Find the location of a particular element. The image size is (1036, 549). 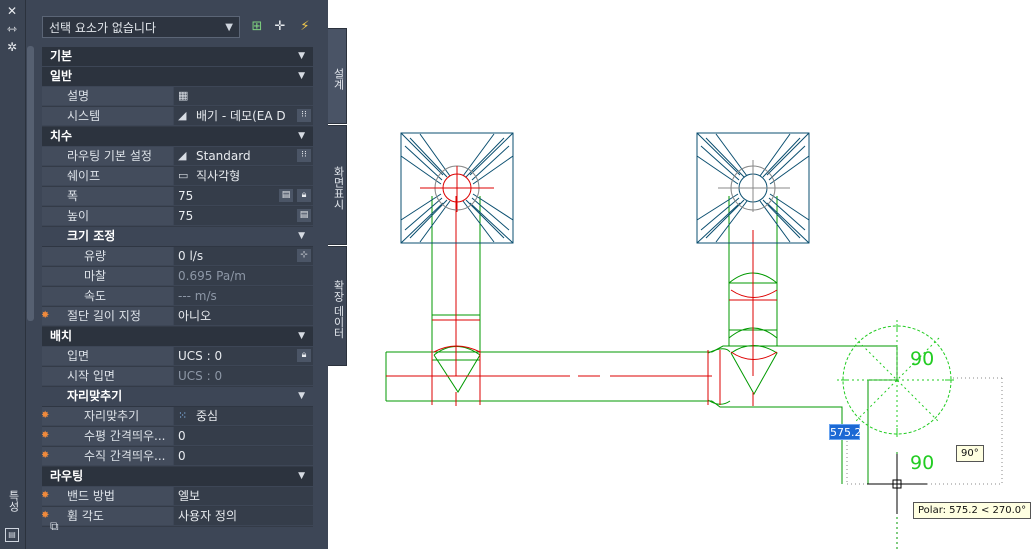

subcategory-label: 크기 조정 is located at coordinates (91, 236).